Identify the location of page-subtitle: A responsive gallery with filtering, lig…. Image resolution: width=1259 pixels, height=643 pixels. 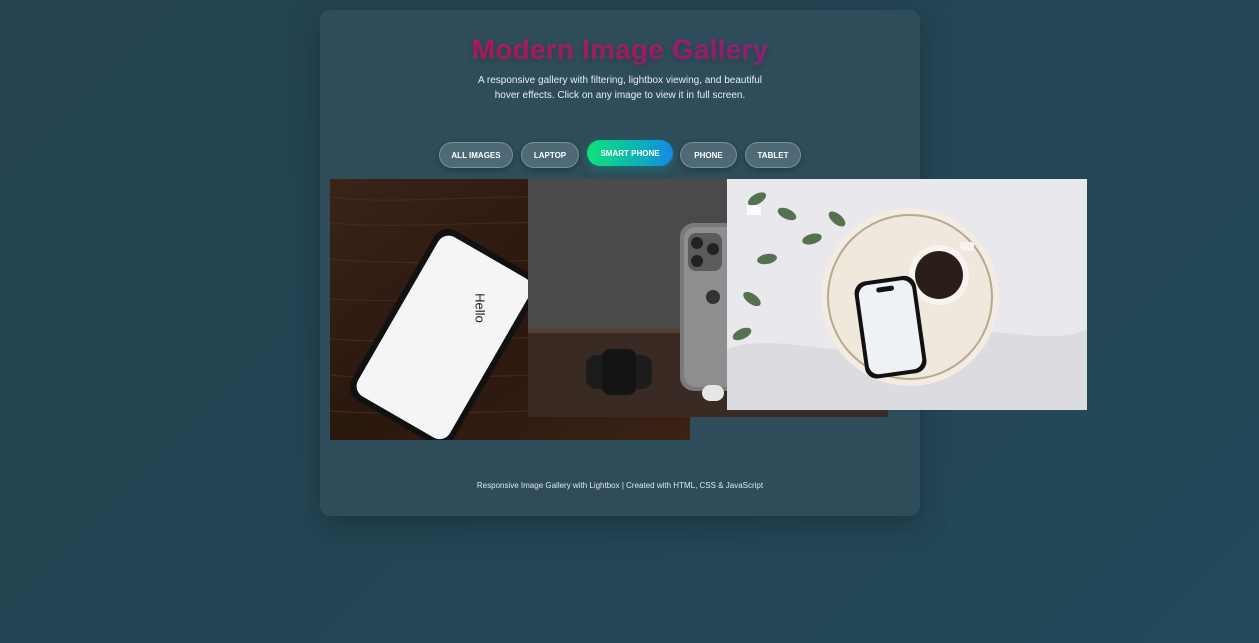
(620, 88).